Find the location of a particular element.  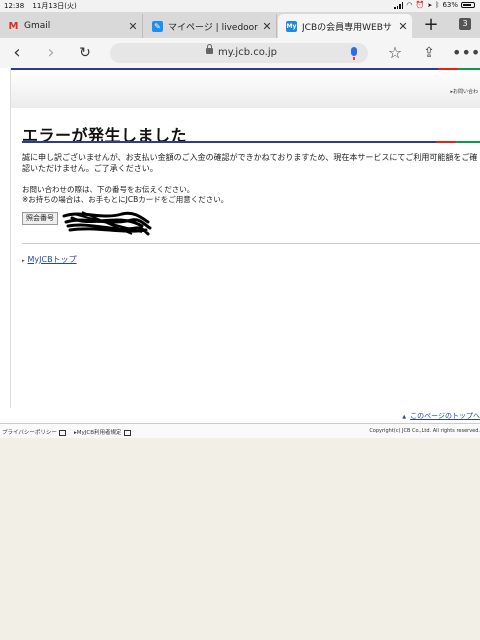

tab-gmail: M Gmail ✕ is located at coordinates (71, 26).